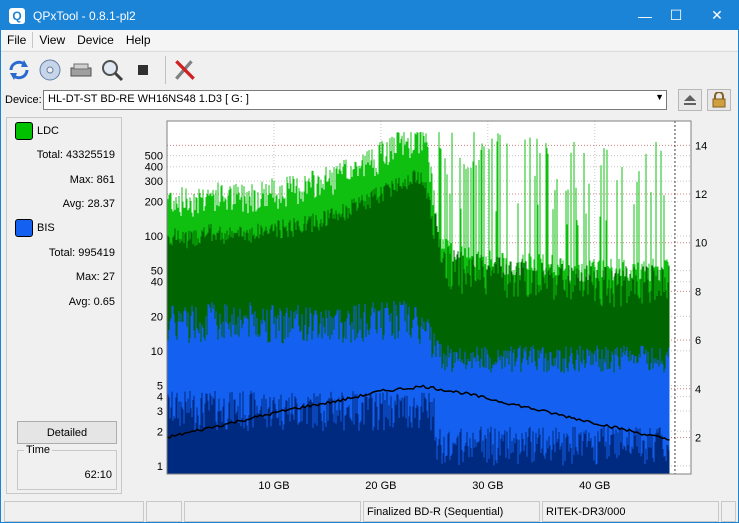 This screenshot has height=523, width=739. I want to click on eject-icon, so click(690, 100).